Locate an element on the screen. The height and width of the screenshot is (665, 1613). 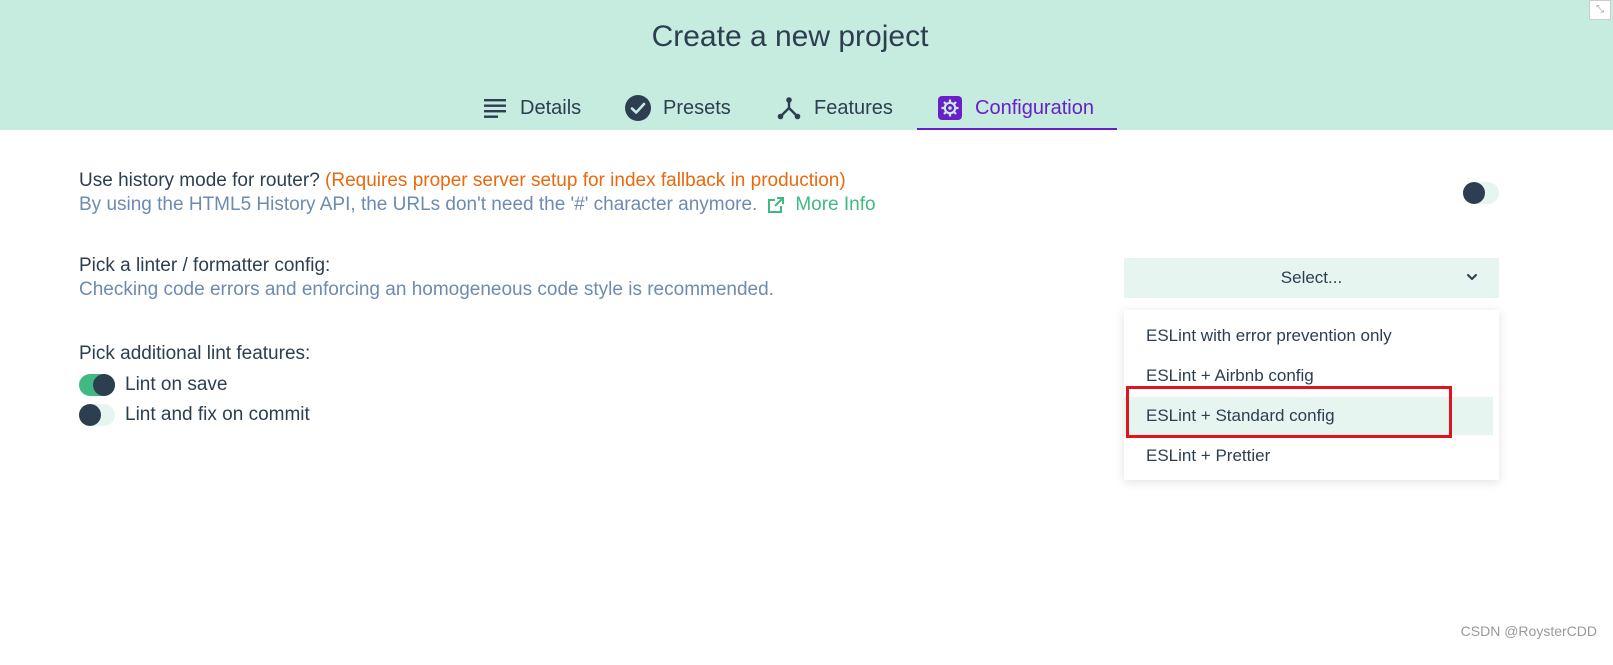
history-mode-toggle is located at coordinates (1481, 193).